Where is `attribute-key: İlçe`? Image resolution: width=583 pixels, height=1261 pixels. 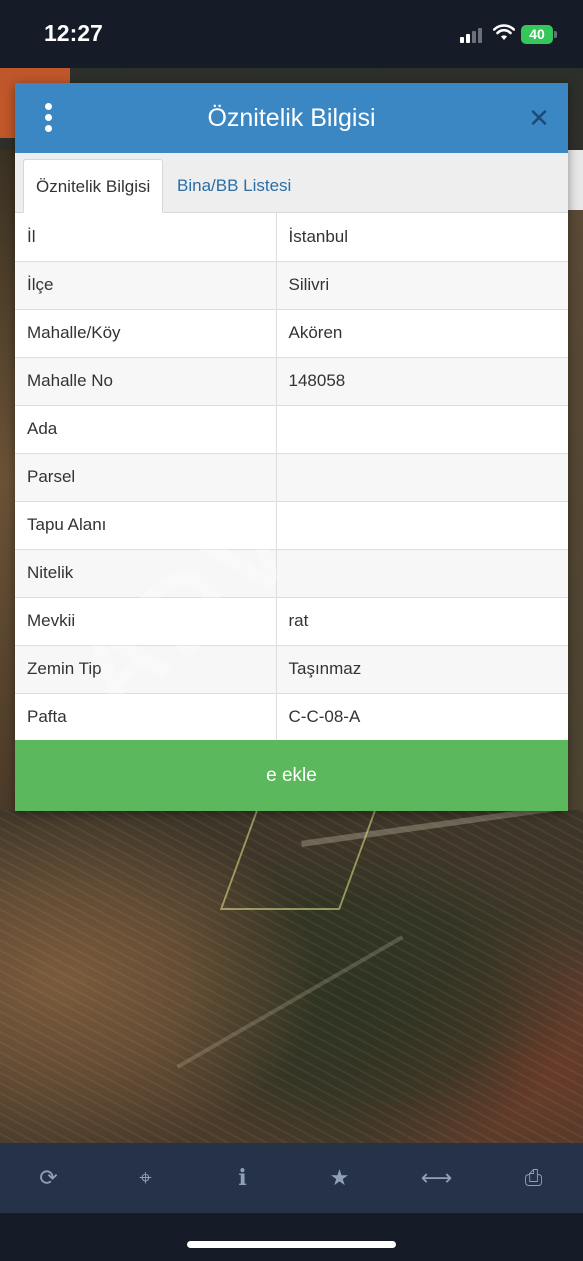 attribute-key: İlçe is located at coordinates (146, 285).